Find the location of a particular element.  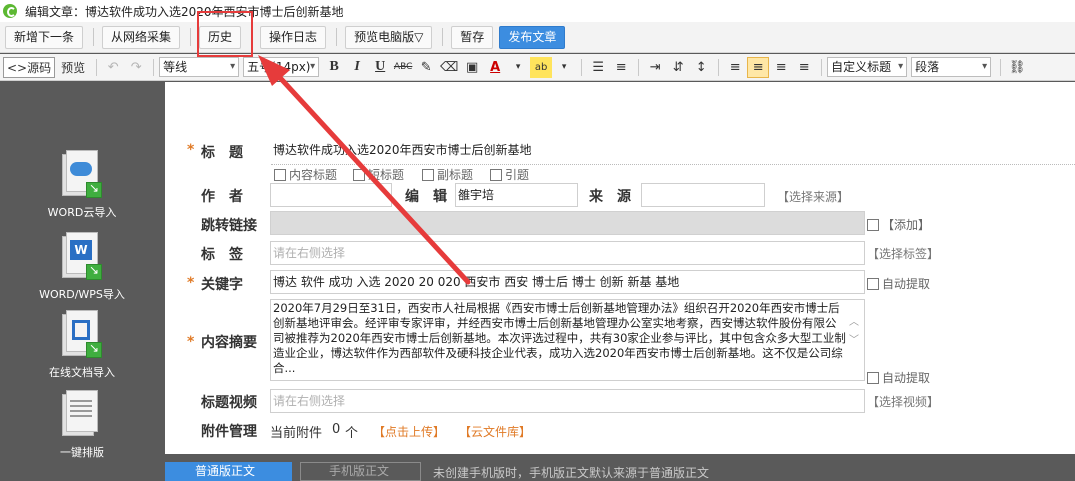

title-label: 标 题 is located at coordinates (222, 153).